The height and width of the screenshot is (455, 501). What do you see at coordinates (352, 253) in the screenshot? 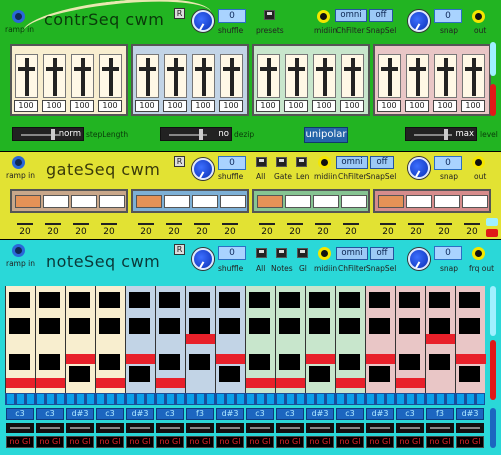
I see `chfilter-select: omni` at bounding box center [352, 253].